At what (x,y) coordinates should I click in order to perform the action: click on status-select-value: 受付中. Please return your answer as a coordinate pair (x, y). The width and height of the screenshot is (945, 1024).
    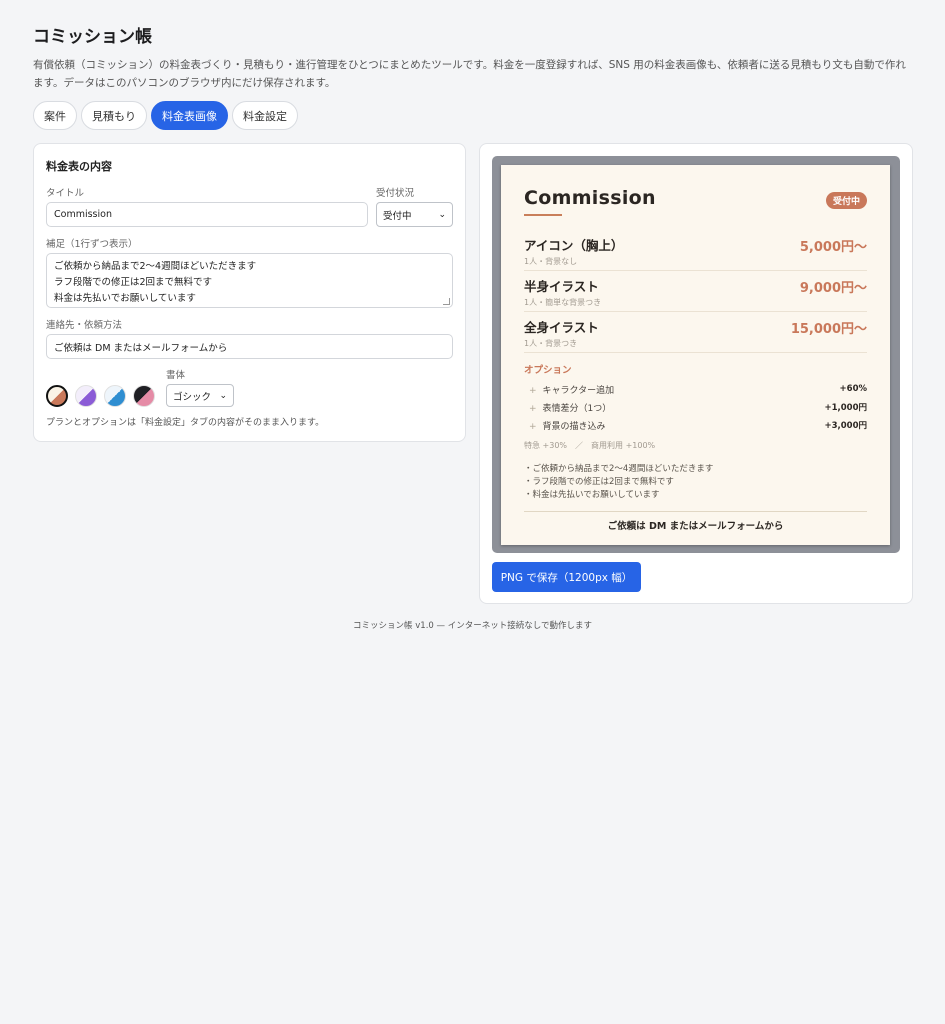
    Looking at the image, I should click on (397, 216).